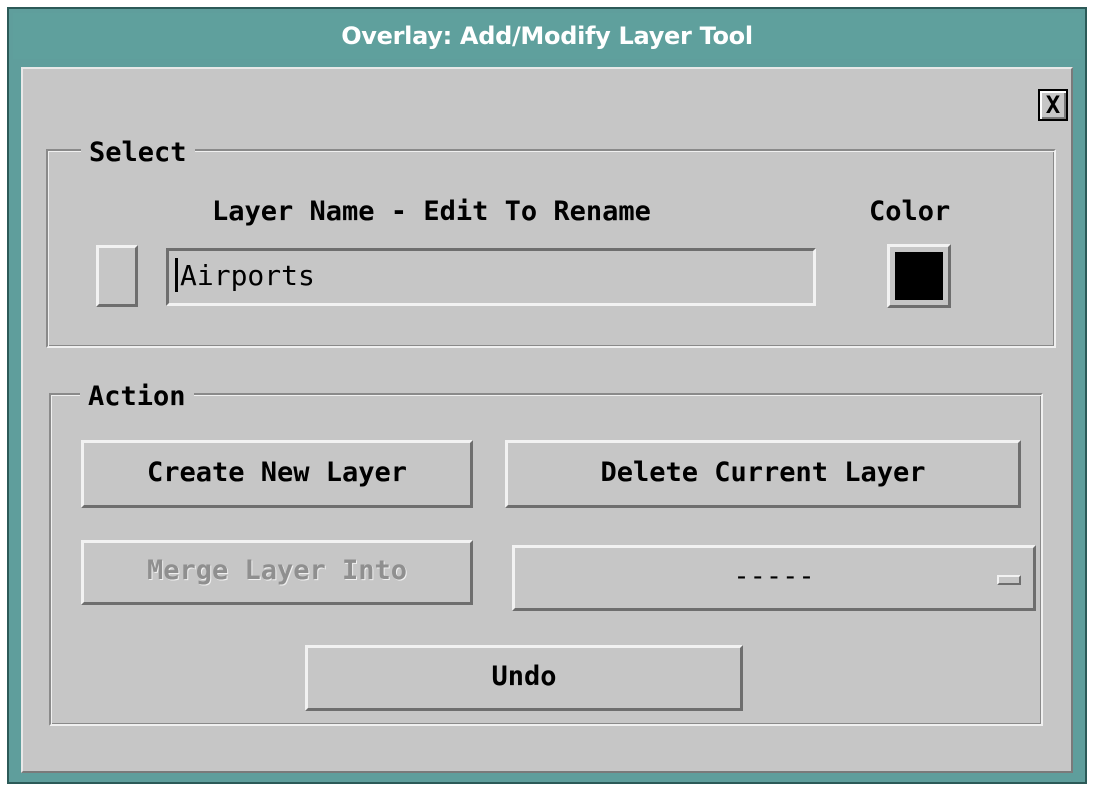  I want to click on layer-select-toggle, so click(117, 276).